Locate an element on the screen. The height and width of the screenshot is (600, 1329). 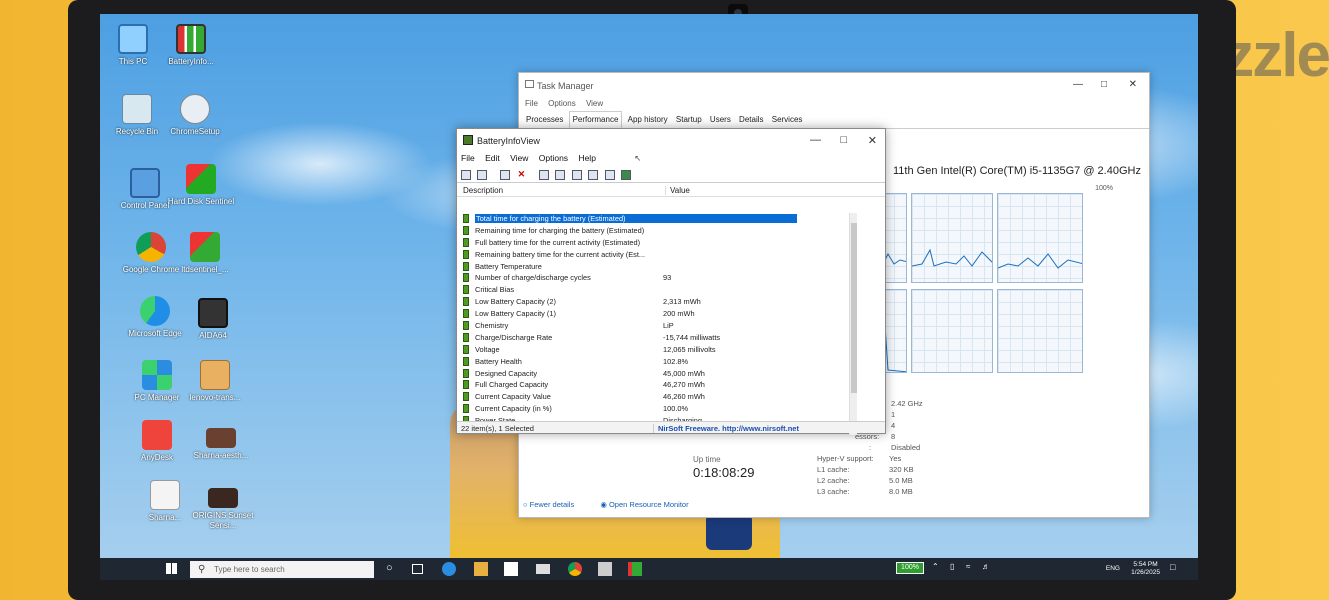
copy-icon is located at coordinates (576, 175).